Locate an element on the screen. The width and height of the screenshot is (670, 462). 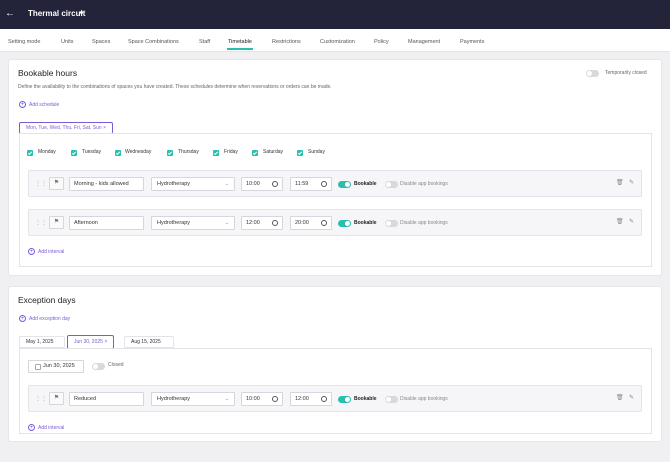
day-label-tuesday: Tuesday is located at coordinates (91, 152).